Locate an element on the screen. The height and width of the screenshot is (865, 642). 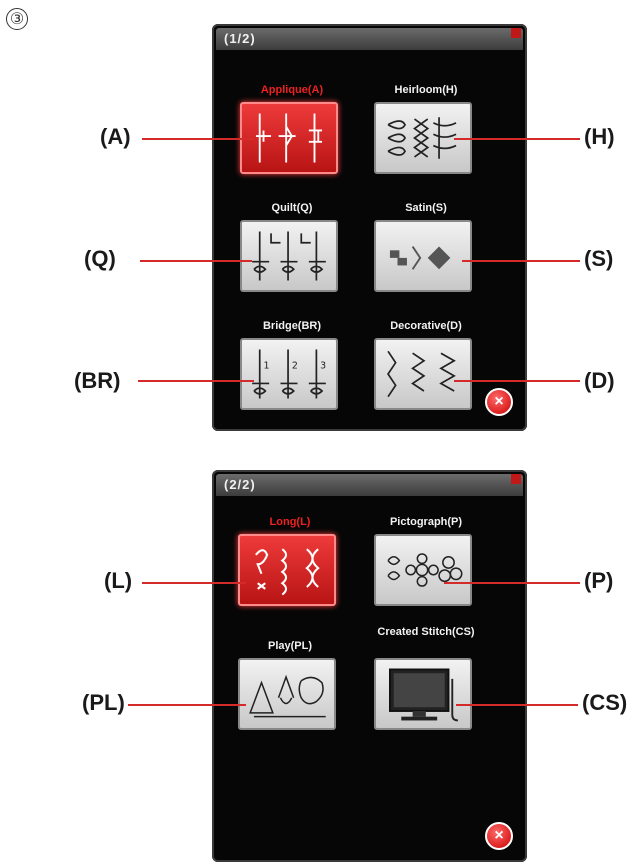
category-label: Satin(S) is located at coordinates (426, 208).